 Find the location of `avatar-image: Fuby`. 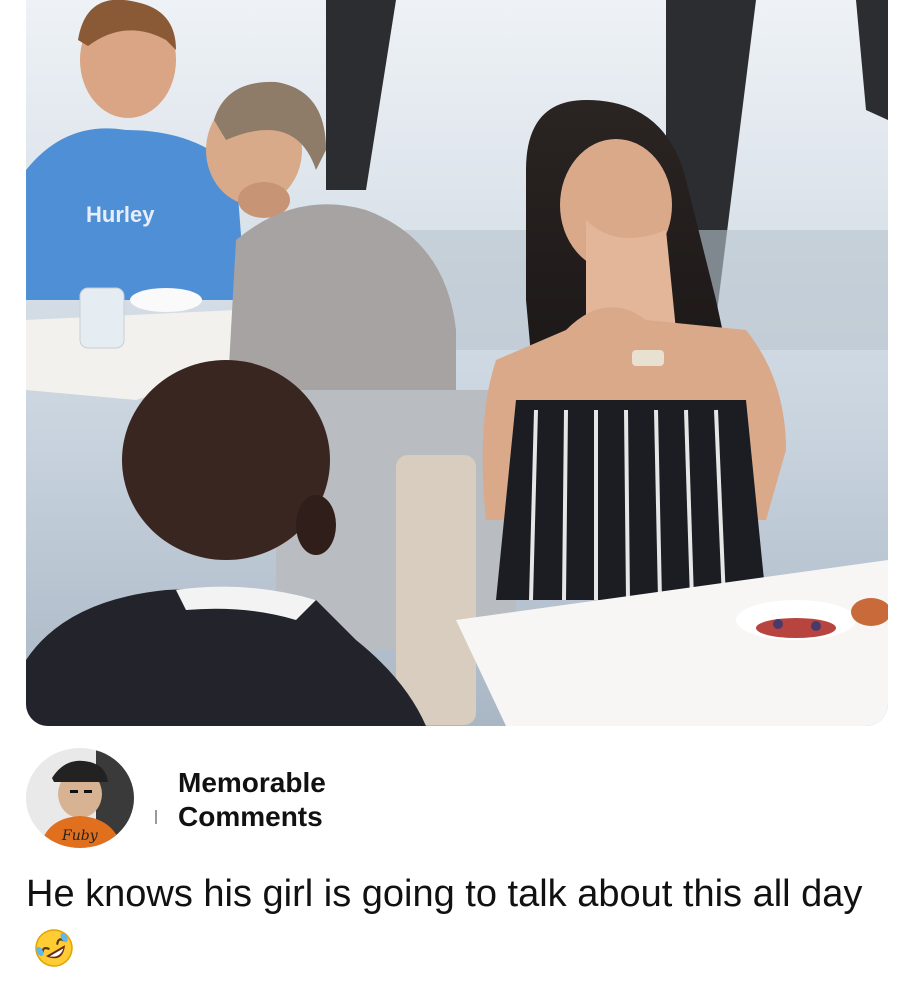

avatar-image: Fuby is located at coordinates (80, 798).